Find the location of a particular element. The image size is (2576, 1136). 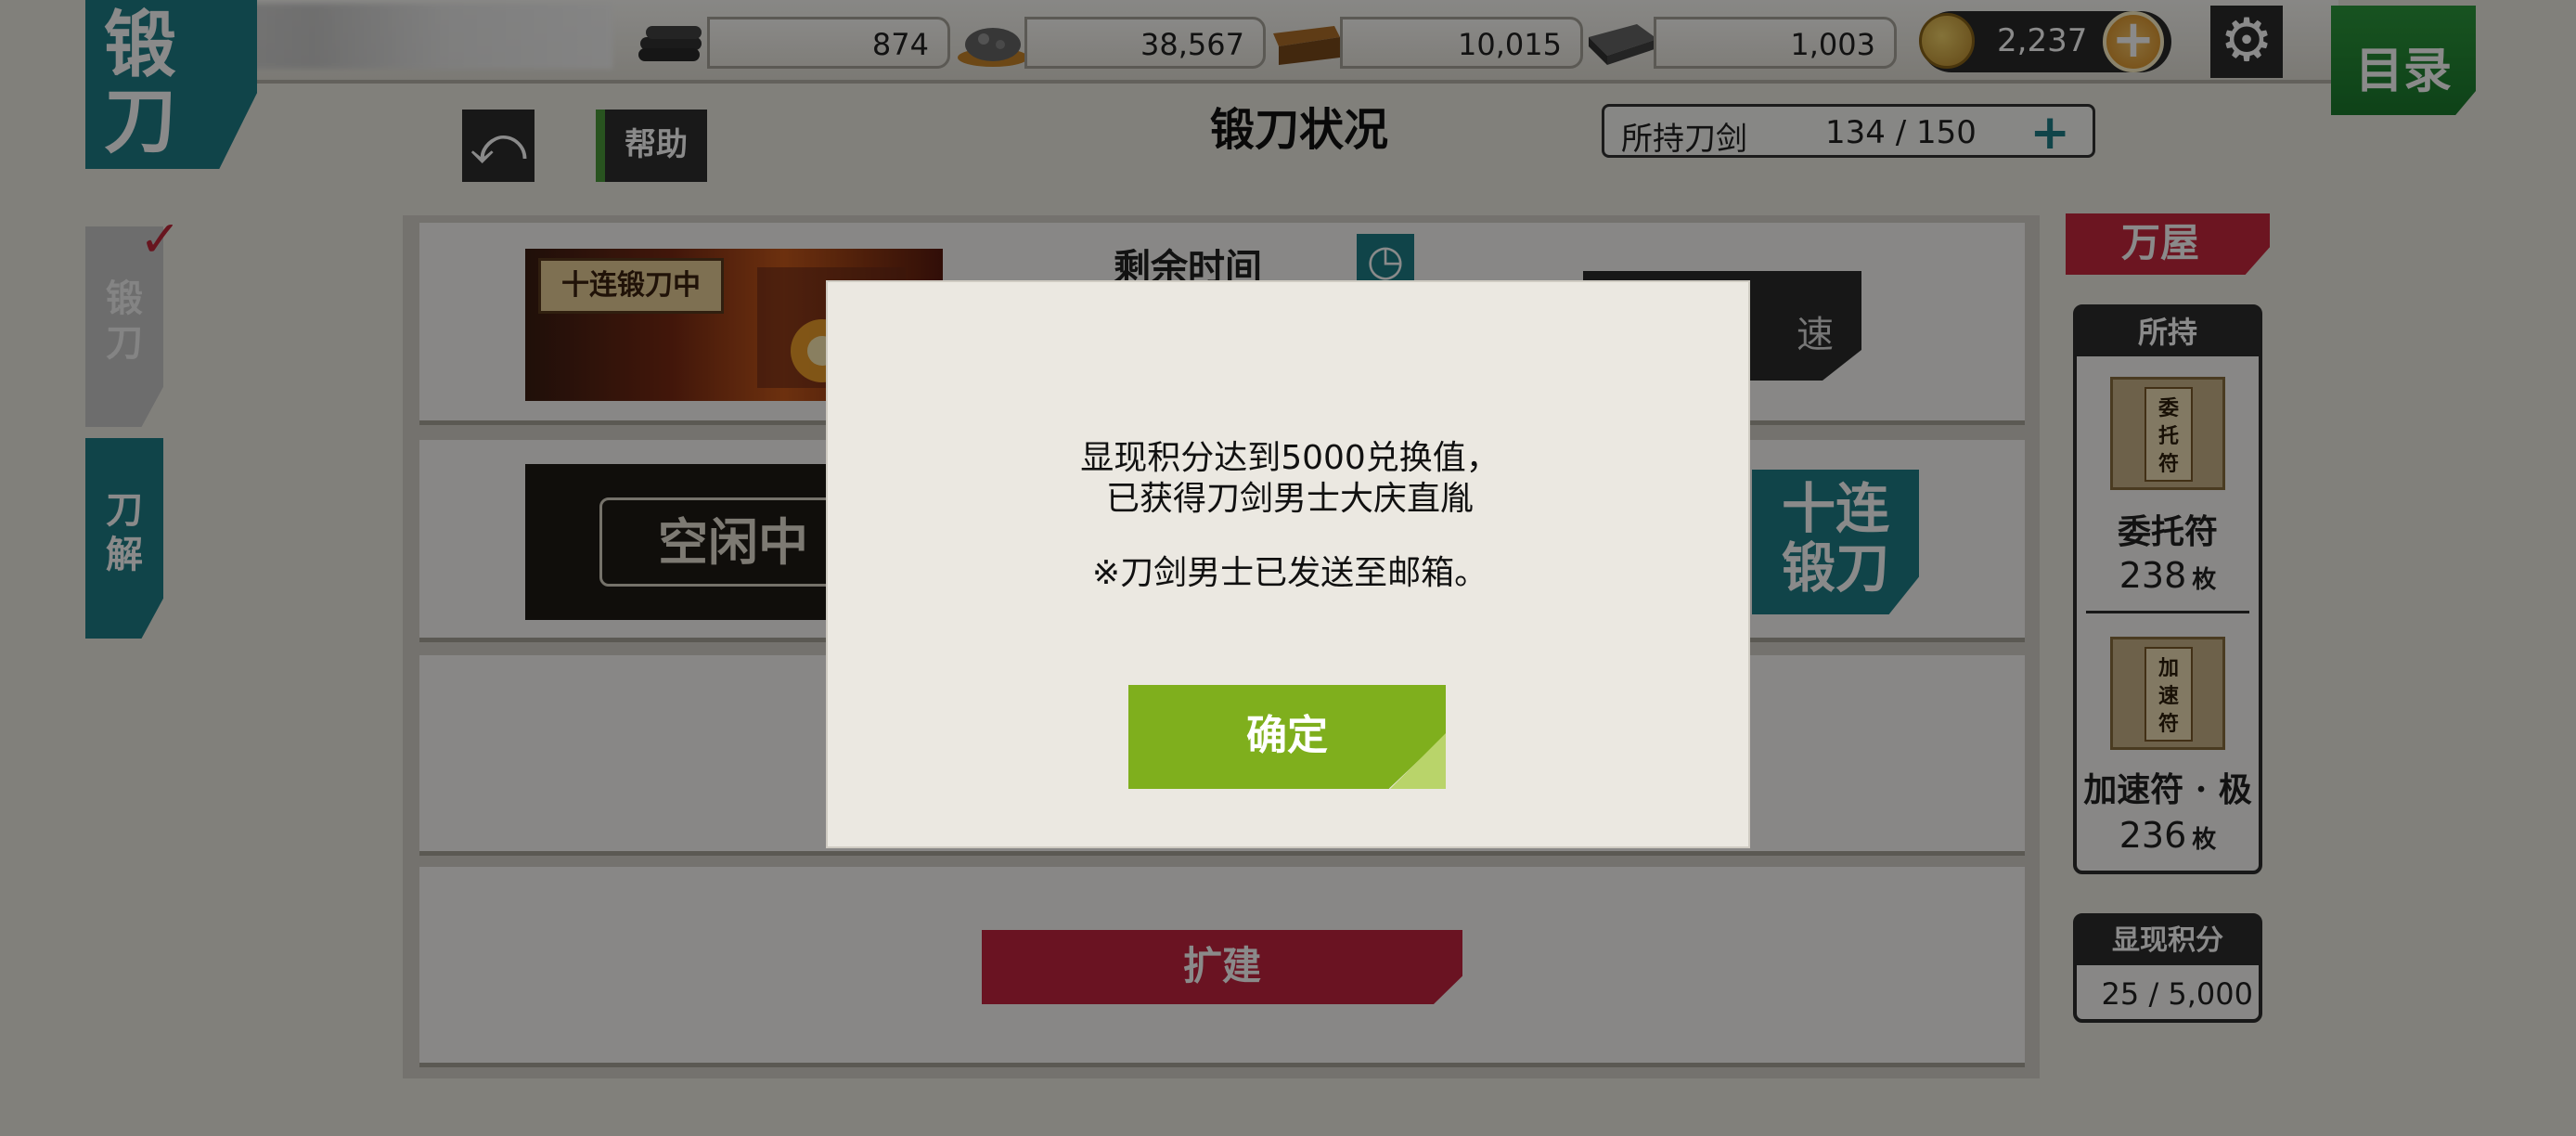

dialog-line-2: 已获得刀剑男士大庆直胤 is located at coordinates (1289, 499).